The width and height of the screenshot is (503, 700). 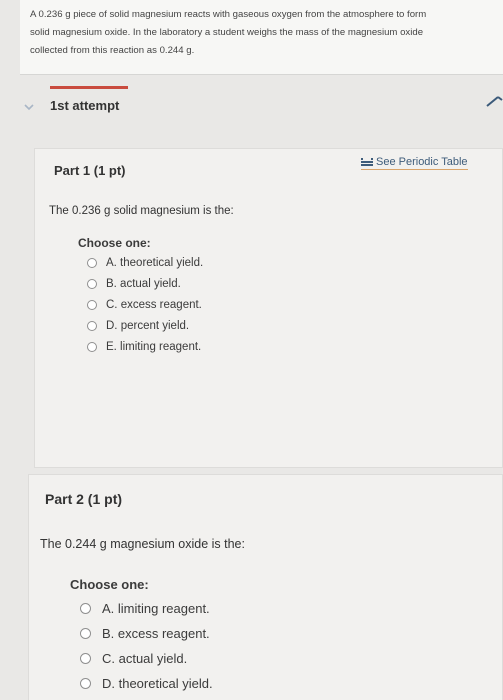 I want to click on see-periodic-table-link: See Periodic Table, so click(x=414, y=163).